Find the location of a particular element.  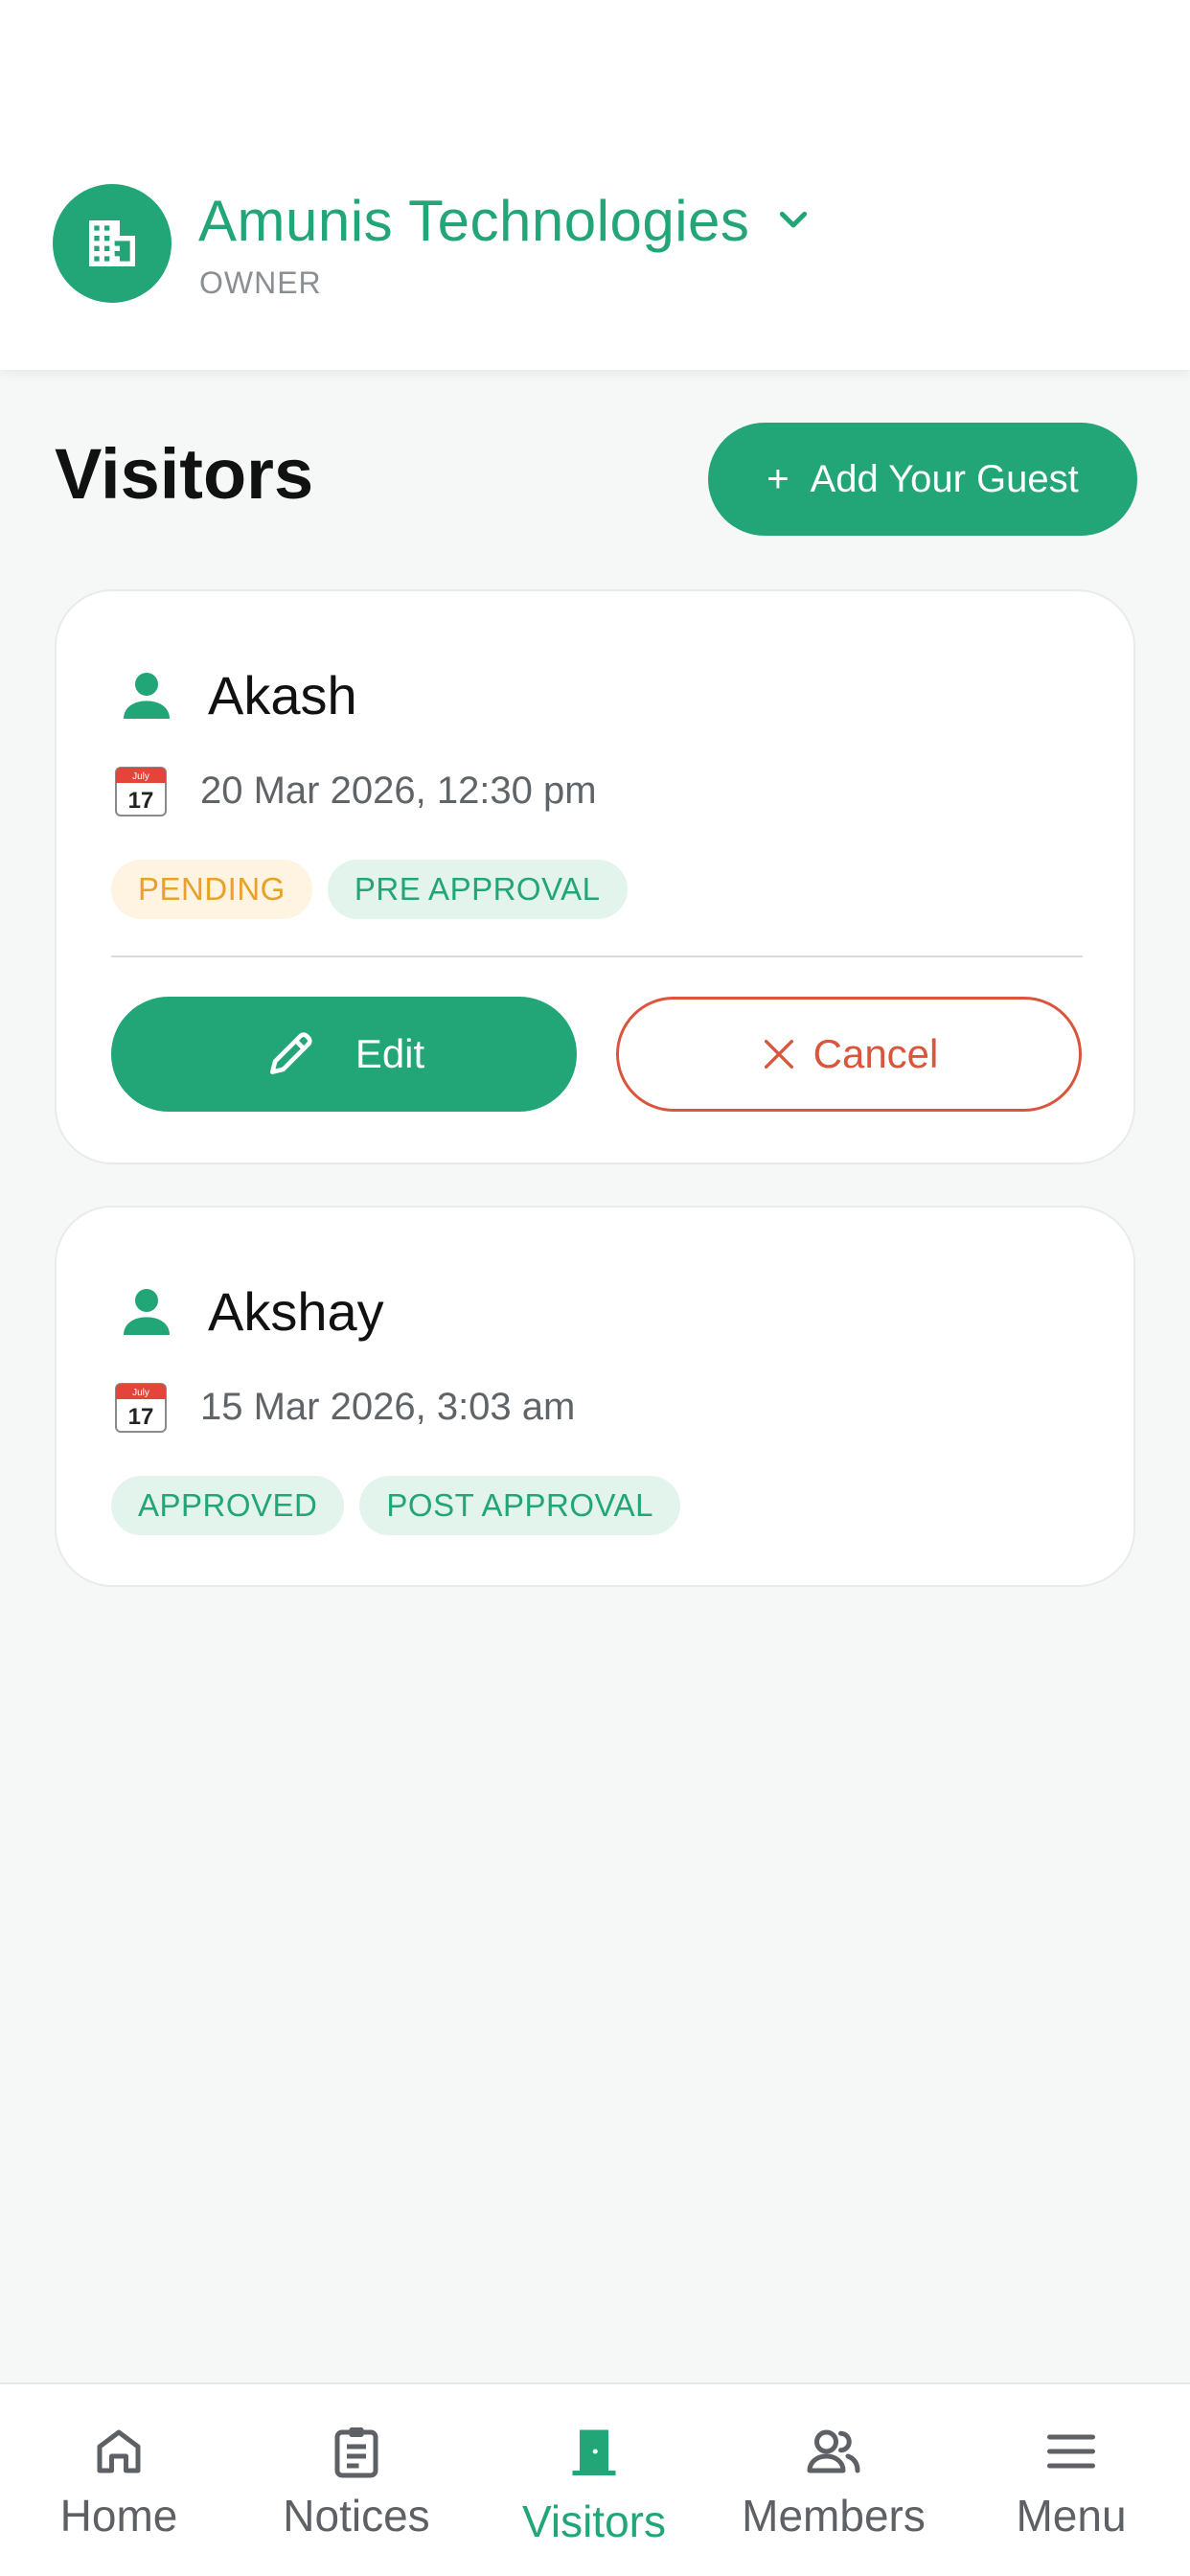

home-icon is located at coordinates (119, 2451).